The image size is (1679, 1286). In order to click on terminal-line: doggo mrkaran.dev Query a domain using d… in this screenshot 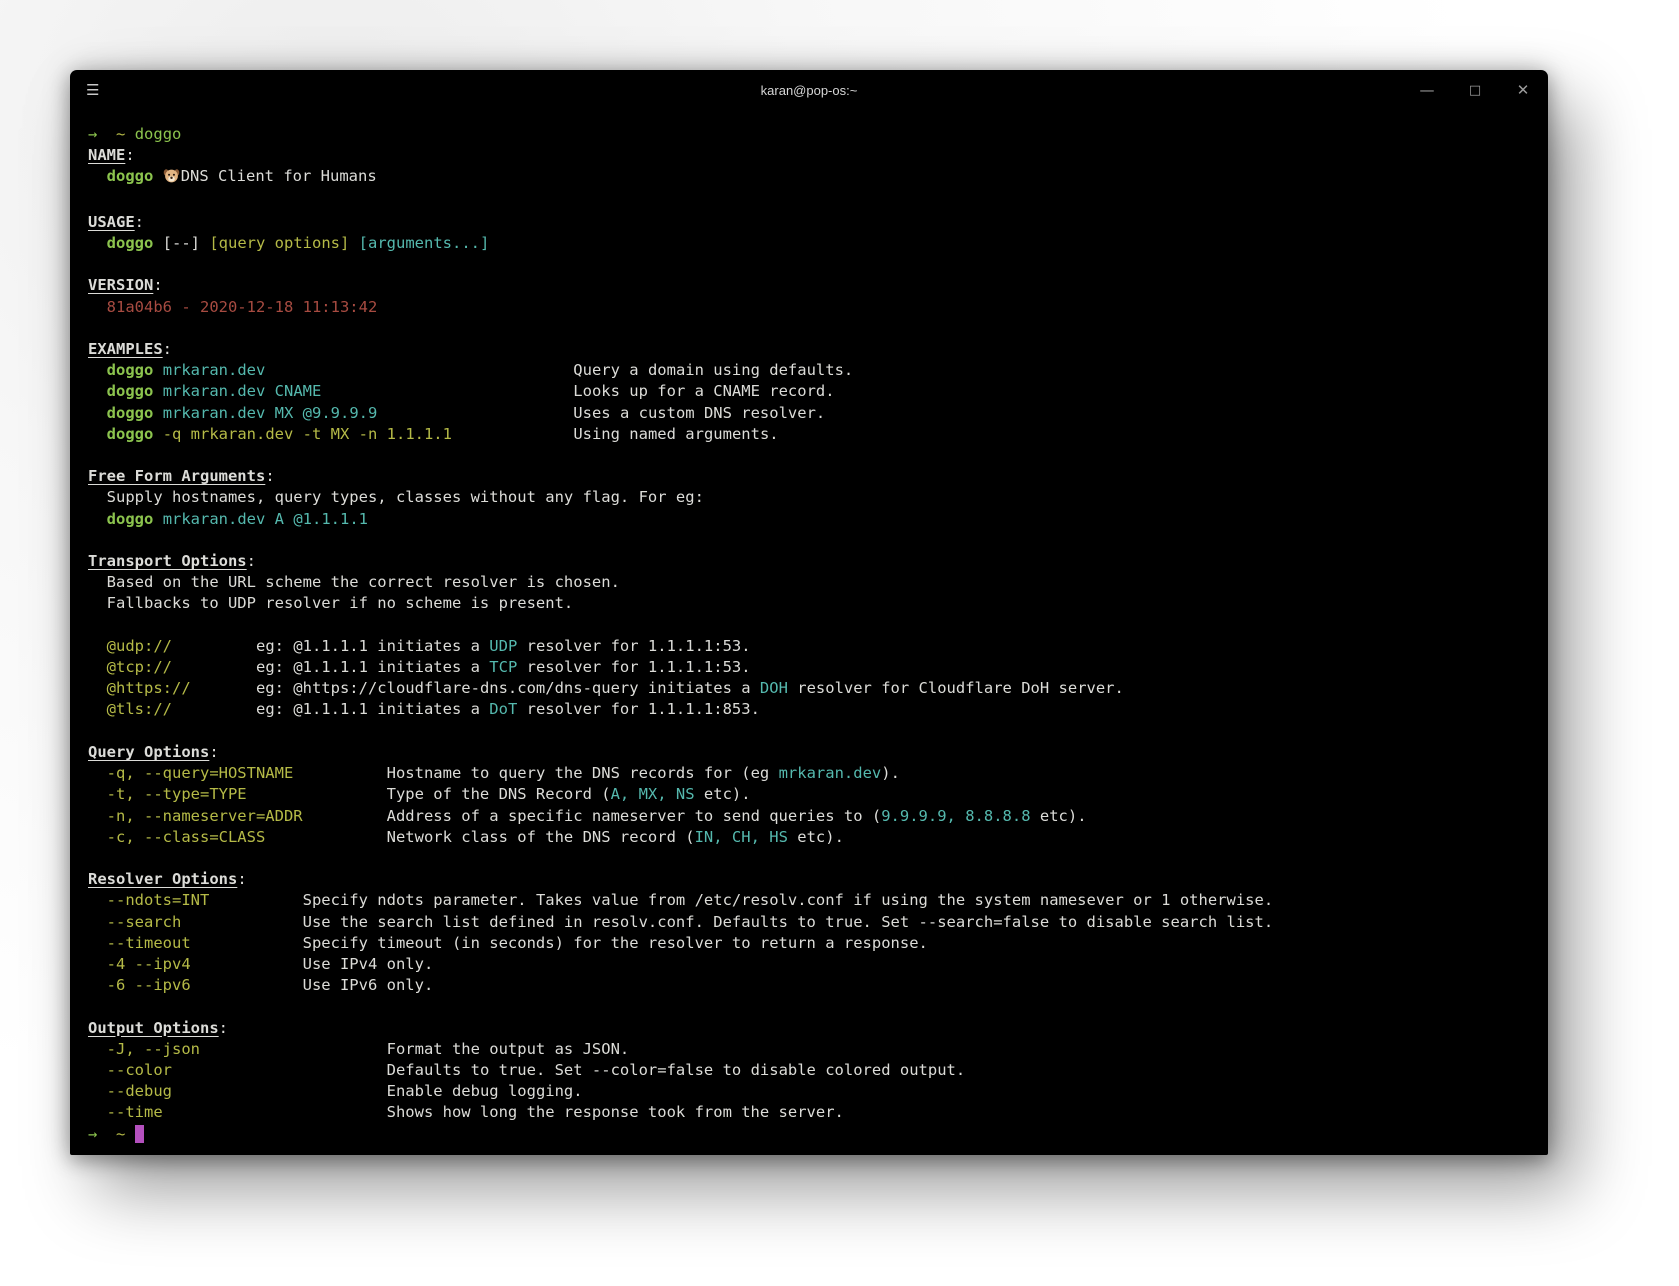, I will do `click(480, 370)`.